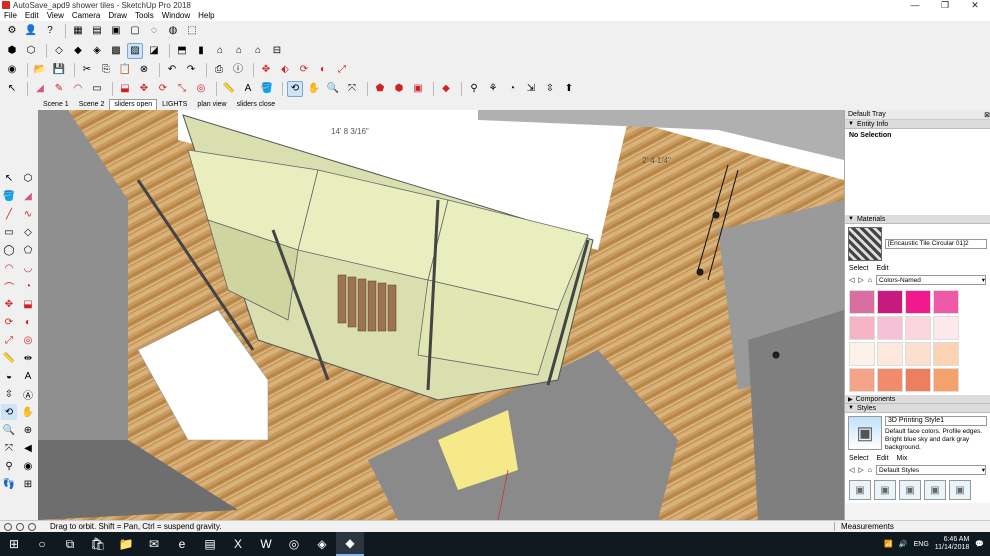  Describe the element at coordinates (512, 89) in the screenshot. I see `look-around-icon: ◔` at that location.